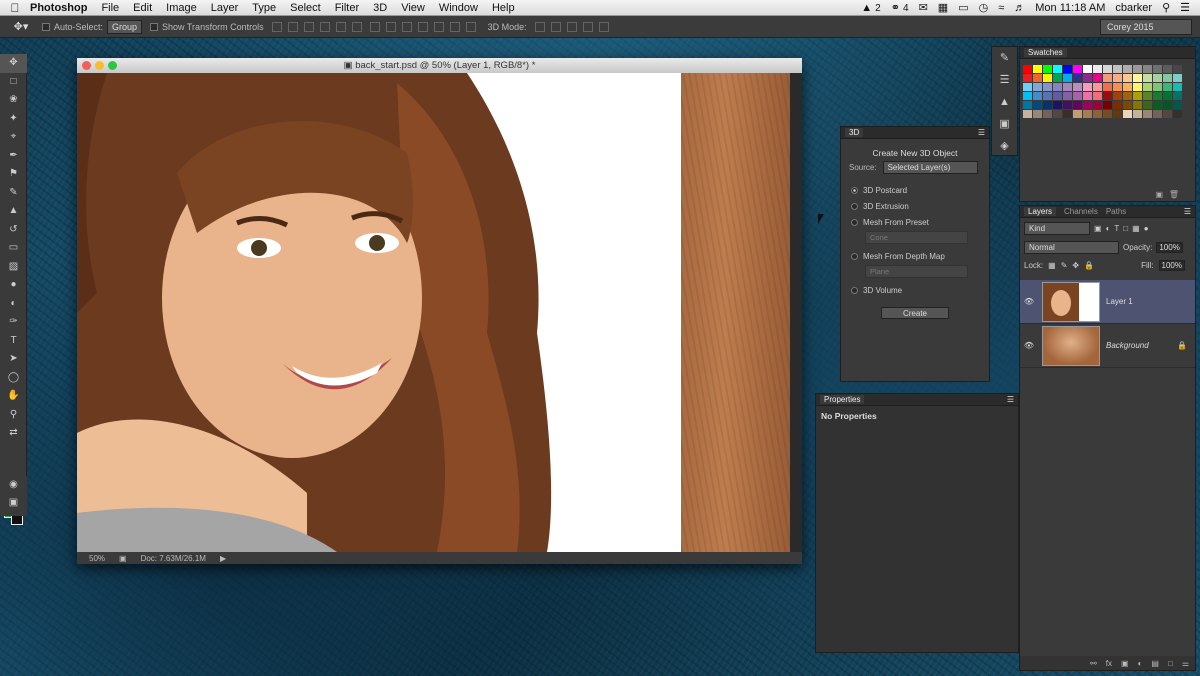 The height and width of the screenshot is (676, 1200). What do you see at coordinates (225, 8) in the screenshot?
I see `menu-layer: Layer` at bounding box center [225, 8].